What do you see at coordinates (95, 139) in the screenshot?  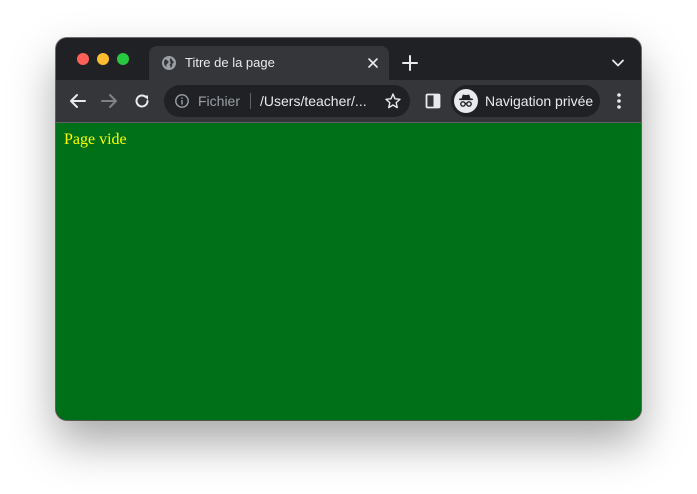 I see `page-body-text: Page vide` at bounding box center [95, 139].